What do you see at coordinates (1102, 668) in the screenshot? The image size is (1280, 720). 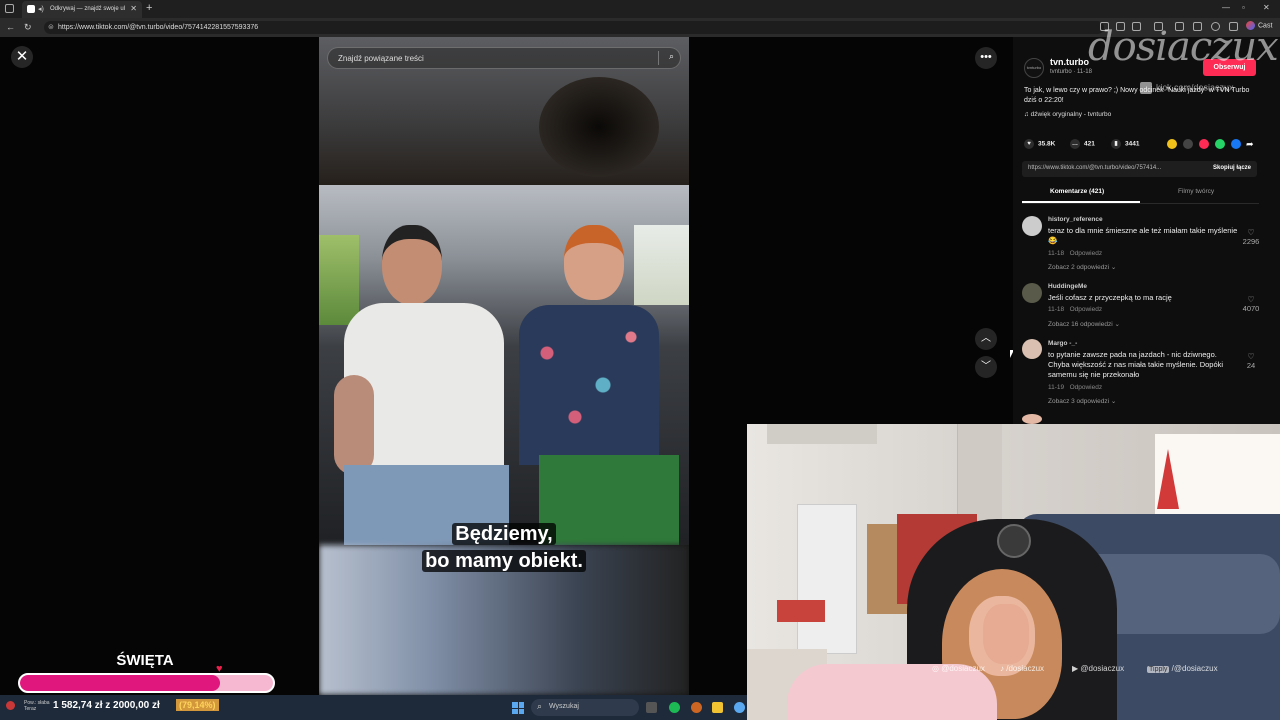 I see `youtube-text: @dosiaczux` at bounding box center [1102, 668].